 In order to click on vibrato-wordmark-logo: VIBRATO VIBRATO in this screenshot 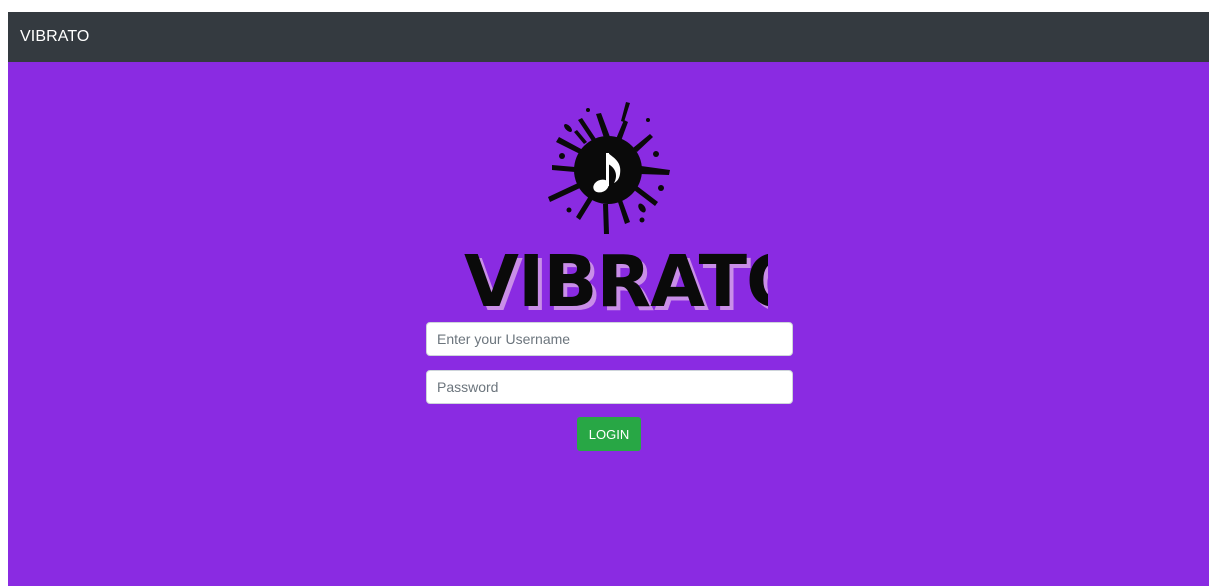, I will do `click(616, 279)`.